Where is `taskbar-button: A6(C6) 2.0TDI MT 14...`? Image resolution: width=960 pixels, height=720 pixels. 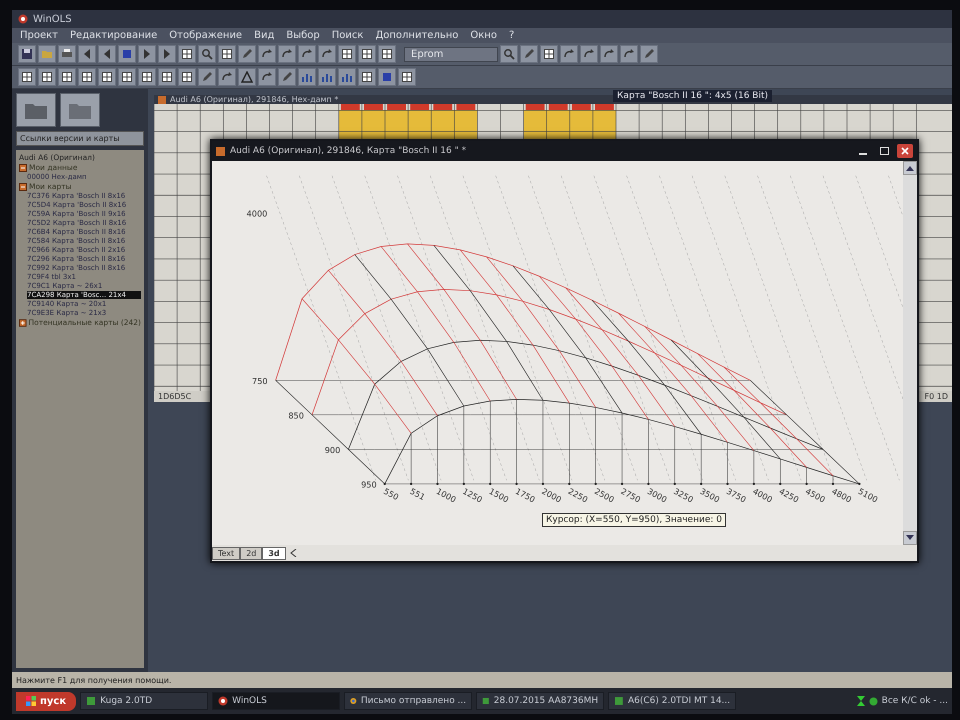 taskbar-button: A6(C6) 2.0TDI MT 14... is located at coordinates (672, 701).